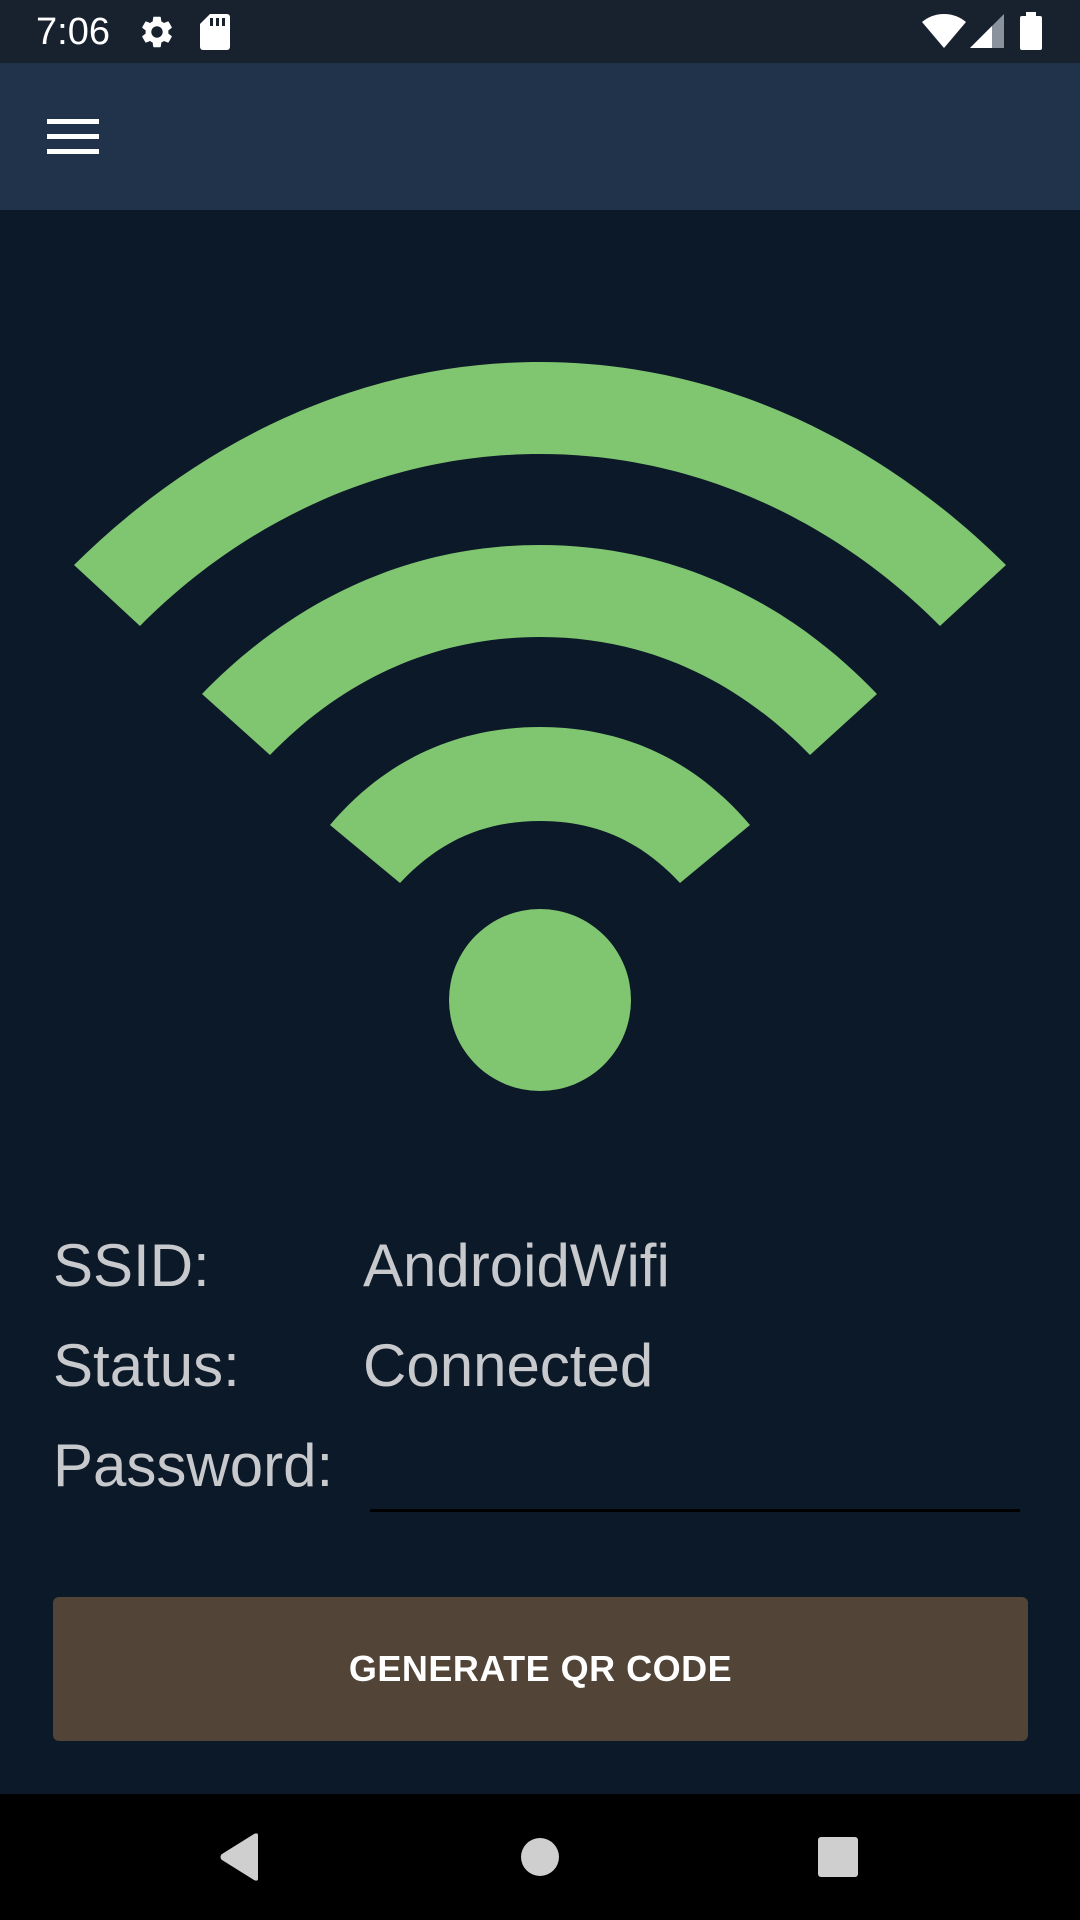  Describe the element at coordinates (516, 1265) in the screenshot. I see `ssid-value: AndroidWifi` at that location.